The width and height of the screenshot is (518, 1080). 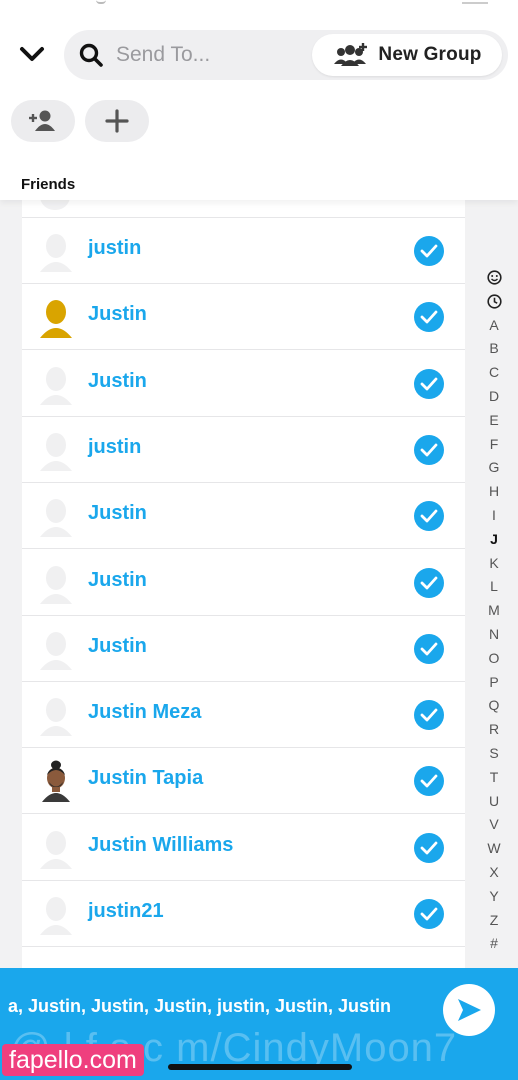 I want to click on index-letter: Z, so click(x=494, y=921).